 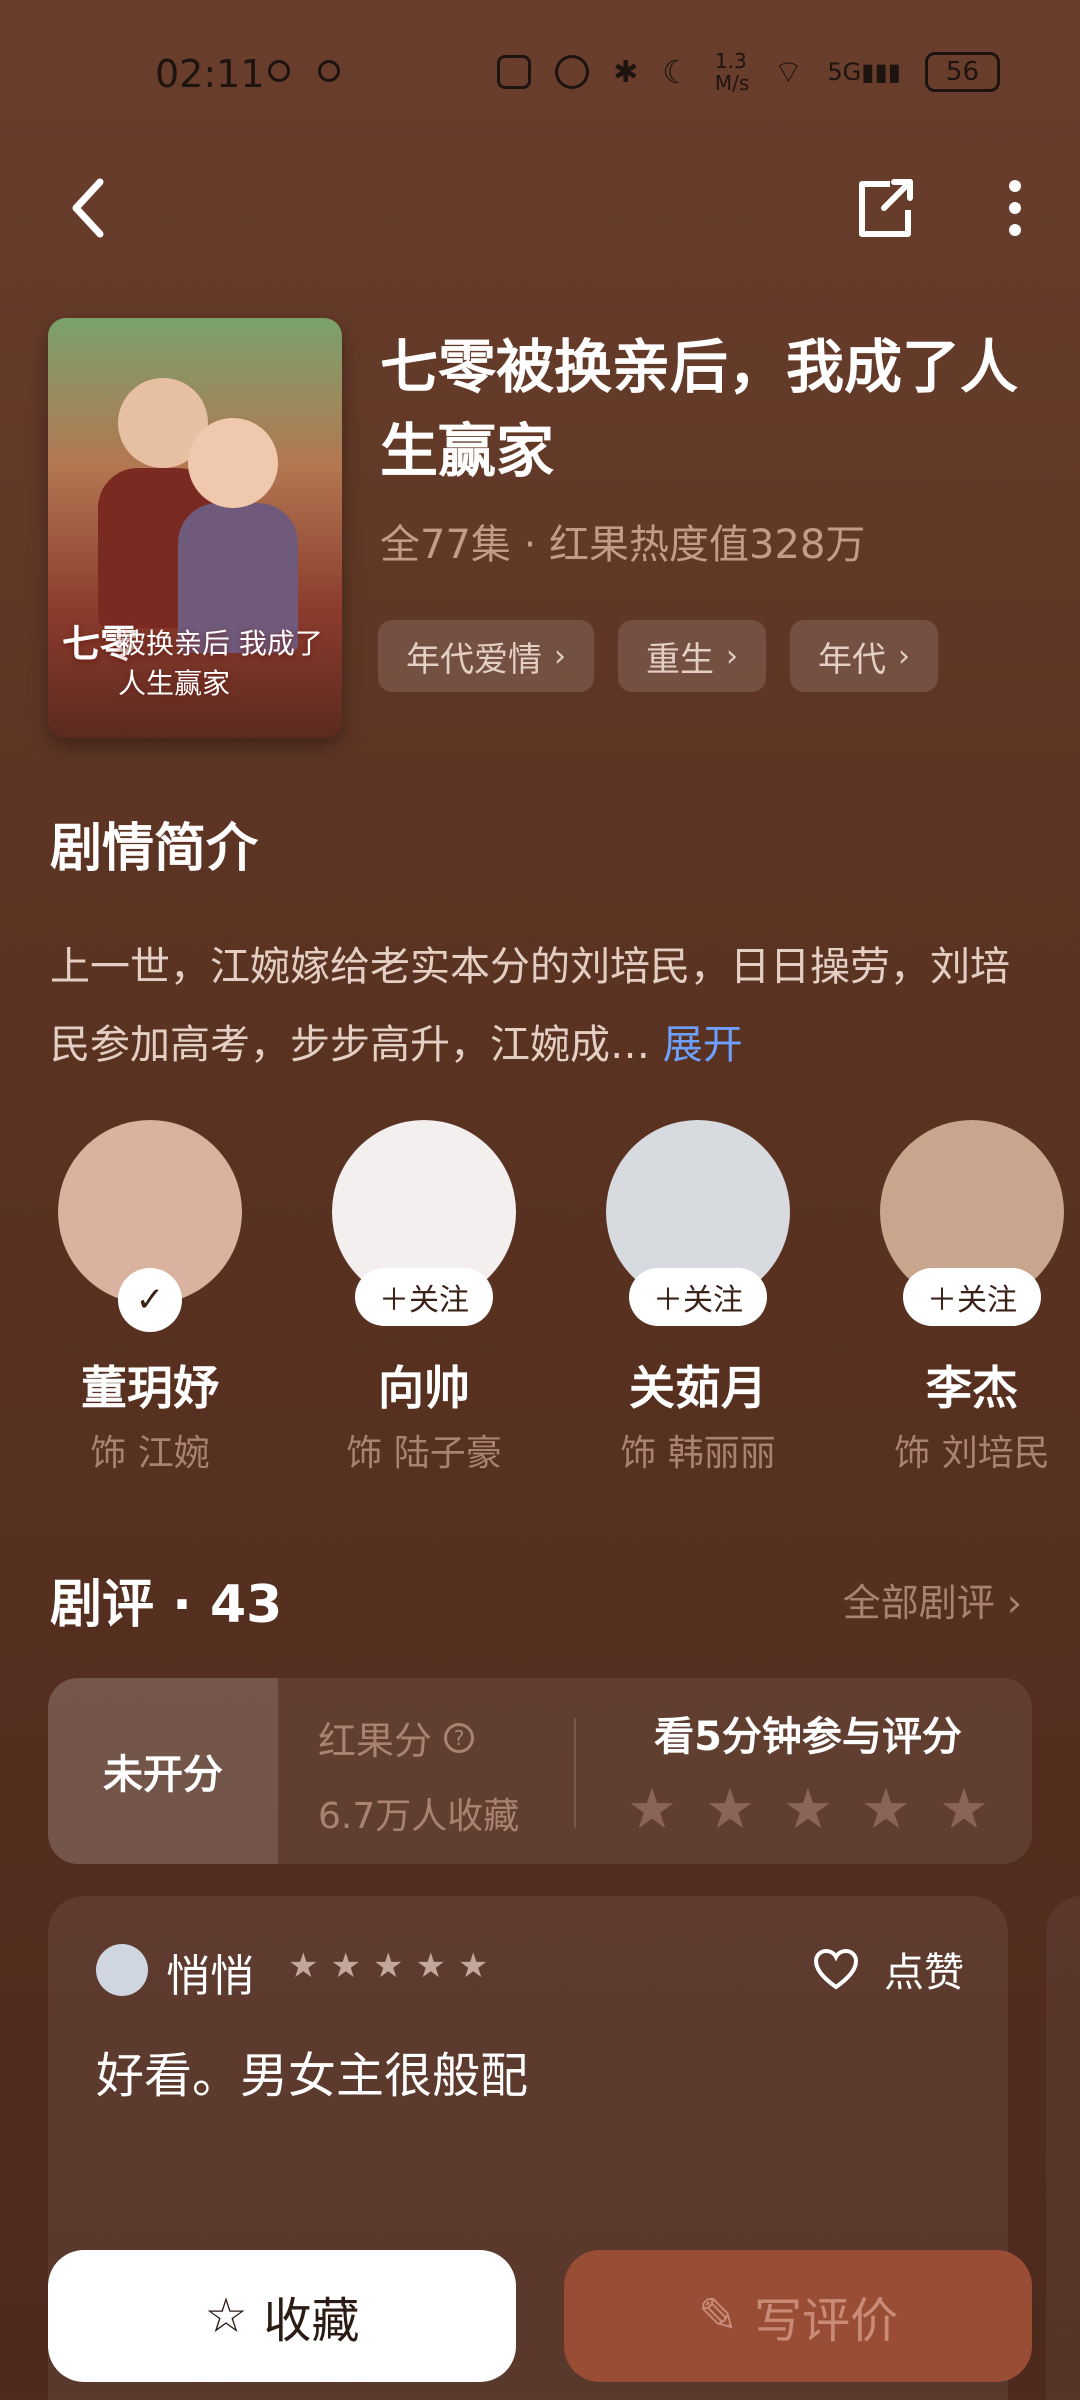 I want to click on collection-count: 6.7万人收藏, so click(x=419, y=1816).